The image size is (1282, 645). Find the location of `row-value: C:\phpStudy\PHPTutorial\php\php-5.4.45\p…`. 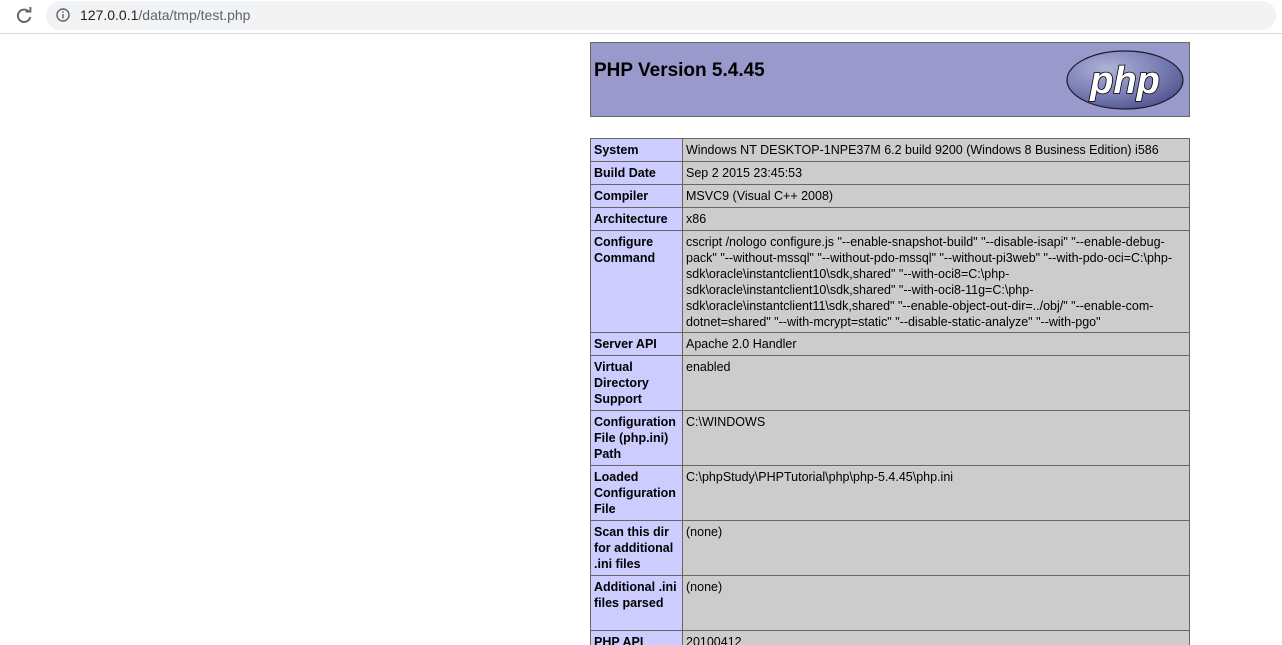

row-value: C:\phpStudy\PHPTutorial\php\php-5.4.45\p… is located at coordinates (936, 493).